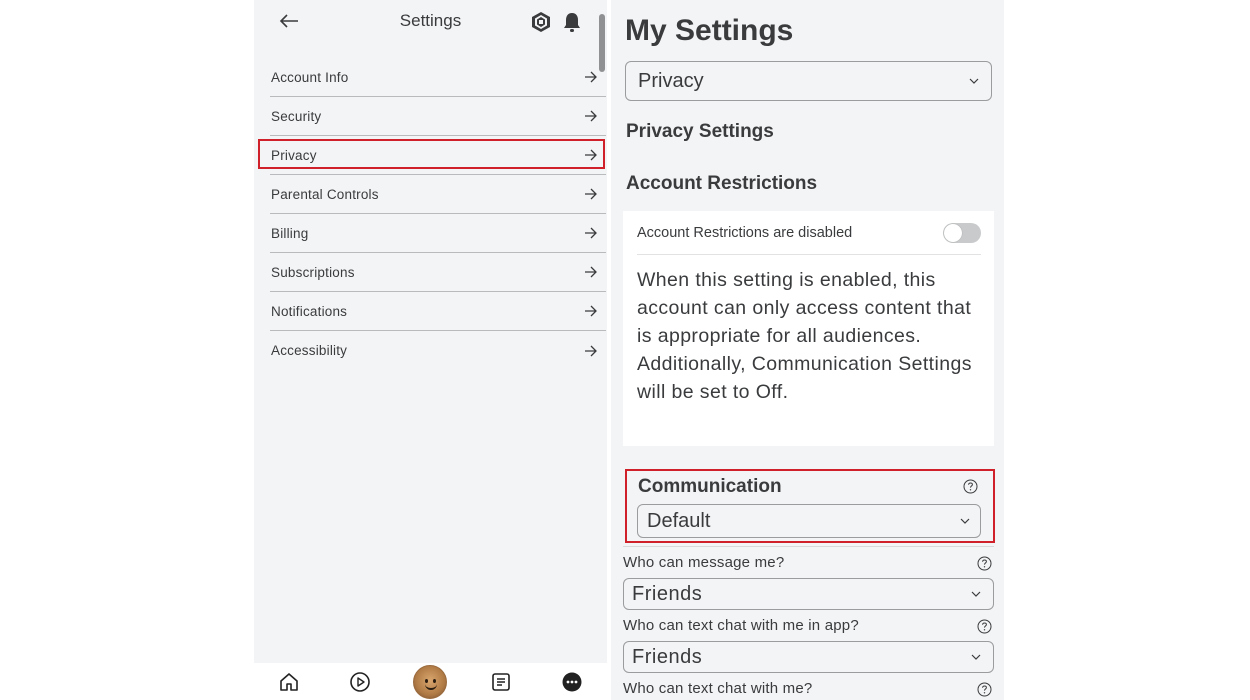 The width and height of the screenshot is (1250, 700). I want to click on account-restrictions-row: Account Restrictions are disabled, so click(809, 233).